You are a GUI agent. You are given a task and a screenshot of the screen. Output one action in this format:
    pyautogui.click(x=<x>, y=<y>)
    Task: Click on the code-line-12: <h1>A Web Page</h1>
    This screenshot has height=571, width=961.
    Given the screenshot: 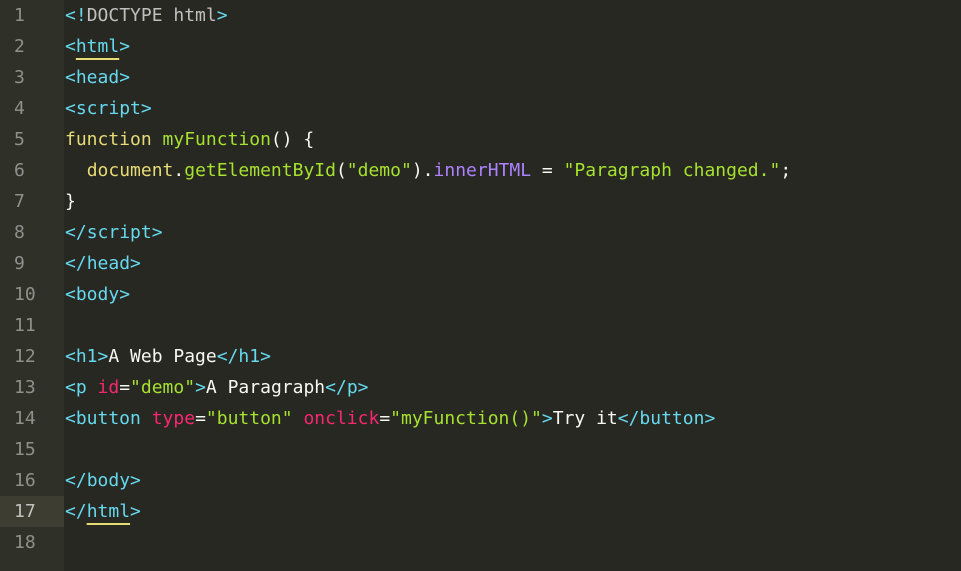 What is the action you would take?
    pyautogui.click(x=512, y=356)
    